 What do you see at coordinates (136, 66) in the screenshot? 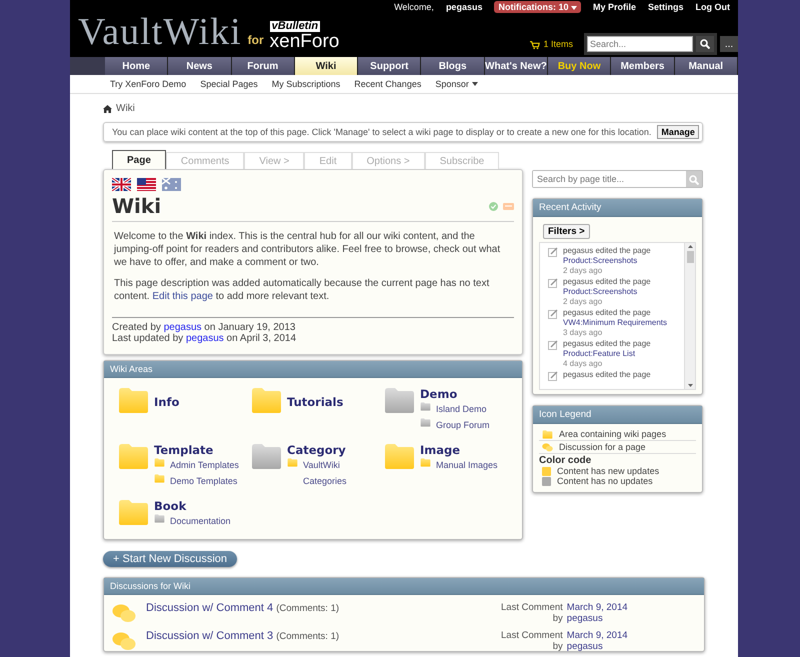
I see `nav-tab: Home` at bounding box center [136, 66].